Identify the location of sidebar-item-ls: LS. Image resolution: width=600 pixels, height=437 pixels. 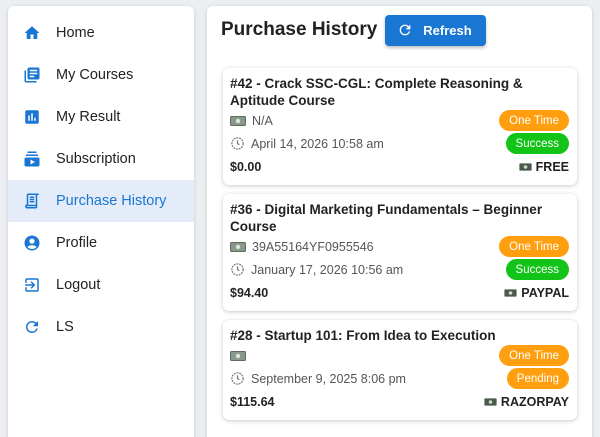
(101, 327).